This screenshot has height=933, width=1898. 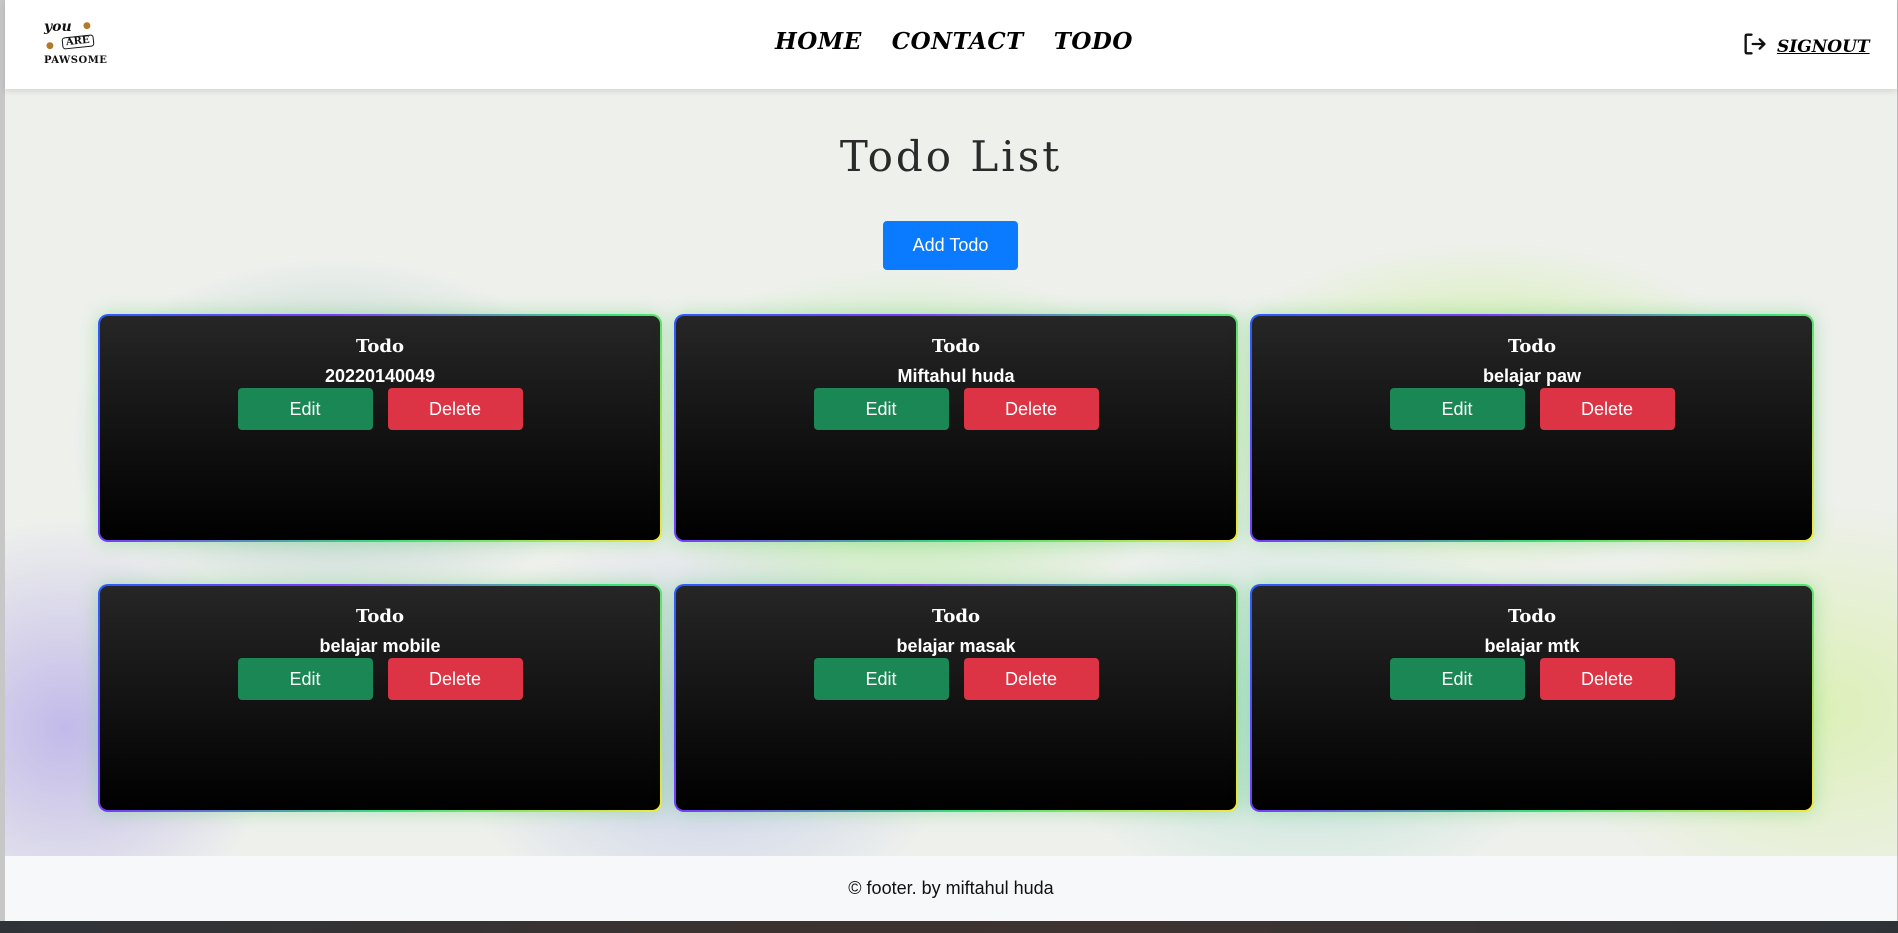 I want to click on todo-card: Todo belajar mobile Edit Delete, so click(x=380, y=698).